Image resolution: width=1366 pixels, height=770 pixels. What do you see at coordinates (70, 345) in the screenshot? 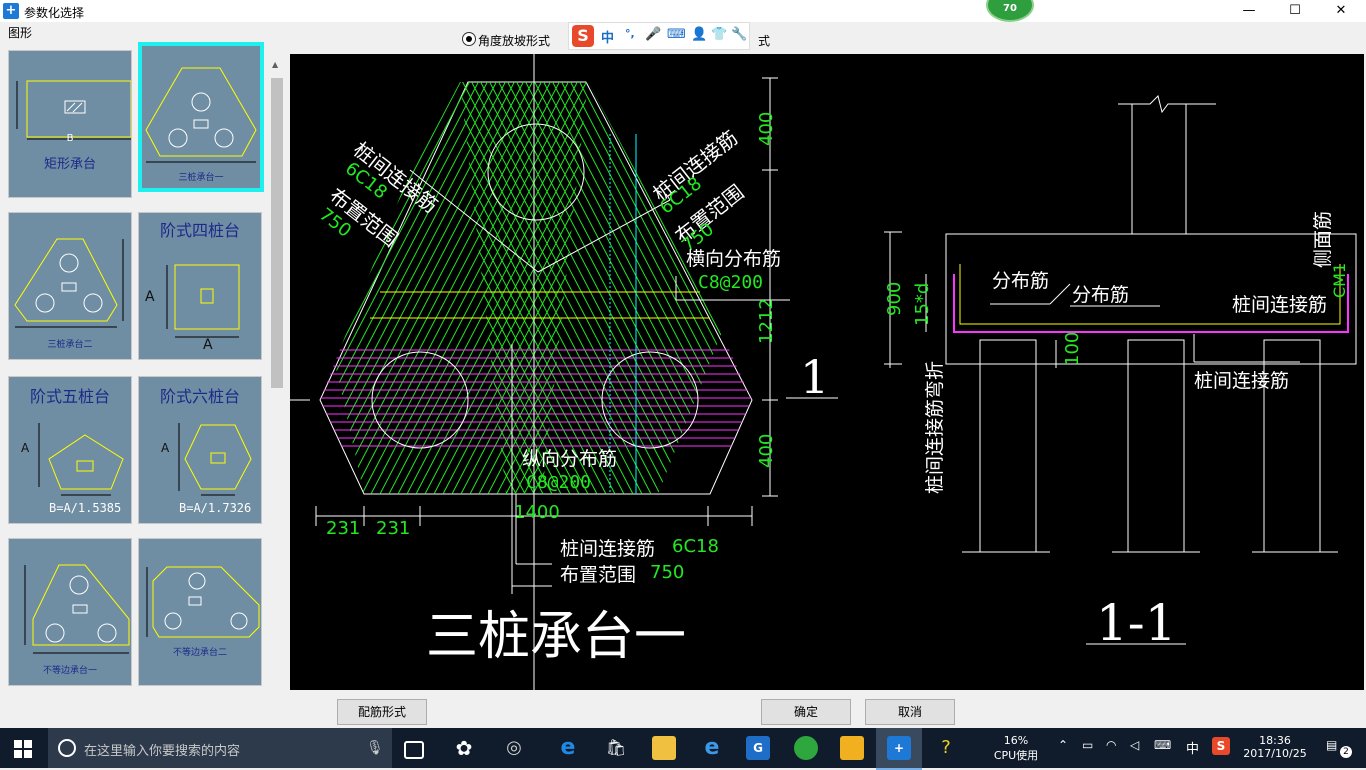
I see `thumb-caption: 三桩承台二` at bounding box center [70, 345].